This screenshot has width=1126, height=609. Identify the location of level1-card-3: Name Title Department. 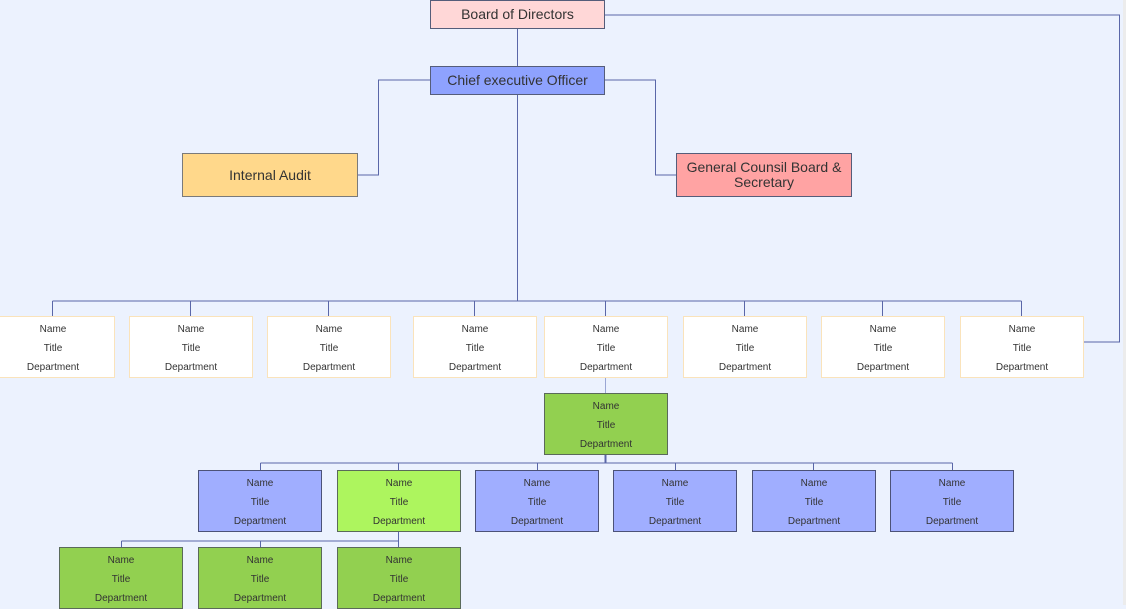
(329, 347).